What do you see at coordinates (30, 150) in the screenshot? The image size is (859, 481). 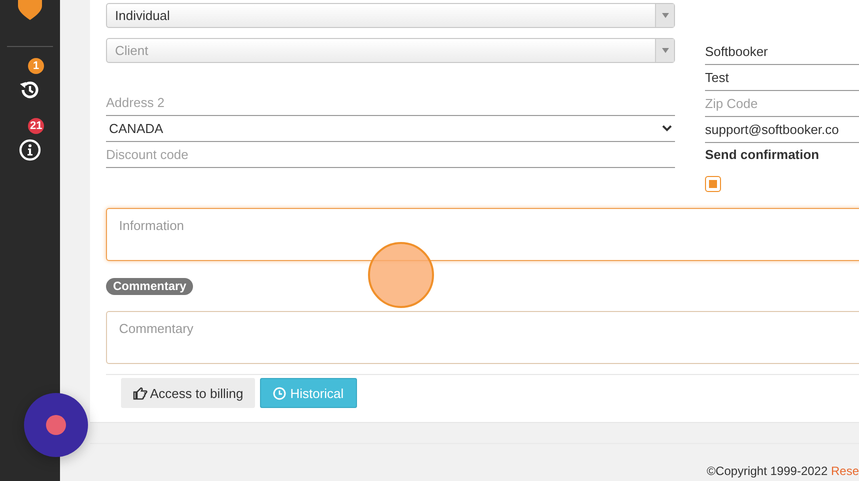 I see `info-icon` at bounding box center [30, 150].